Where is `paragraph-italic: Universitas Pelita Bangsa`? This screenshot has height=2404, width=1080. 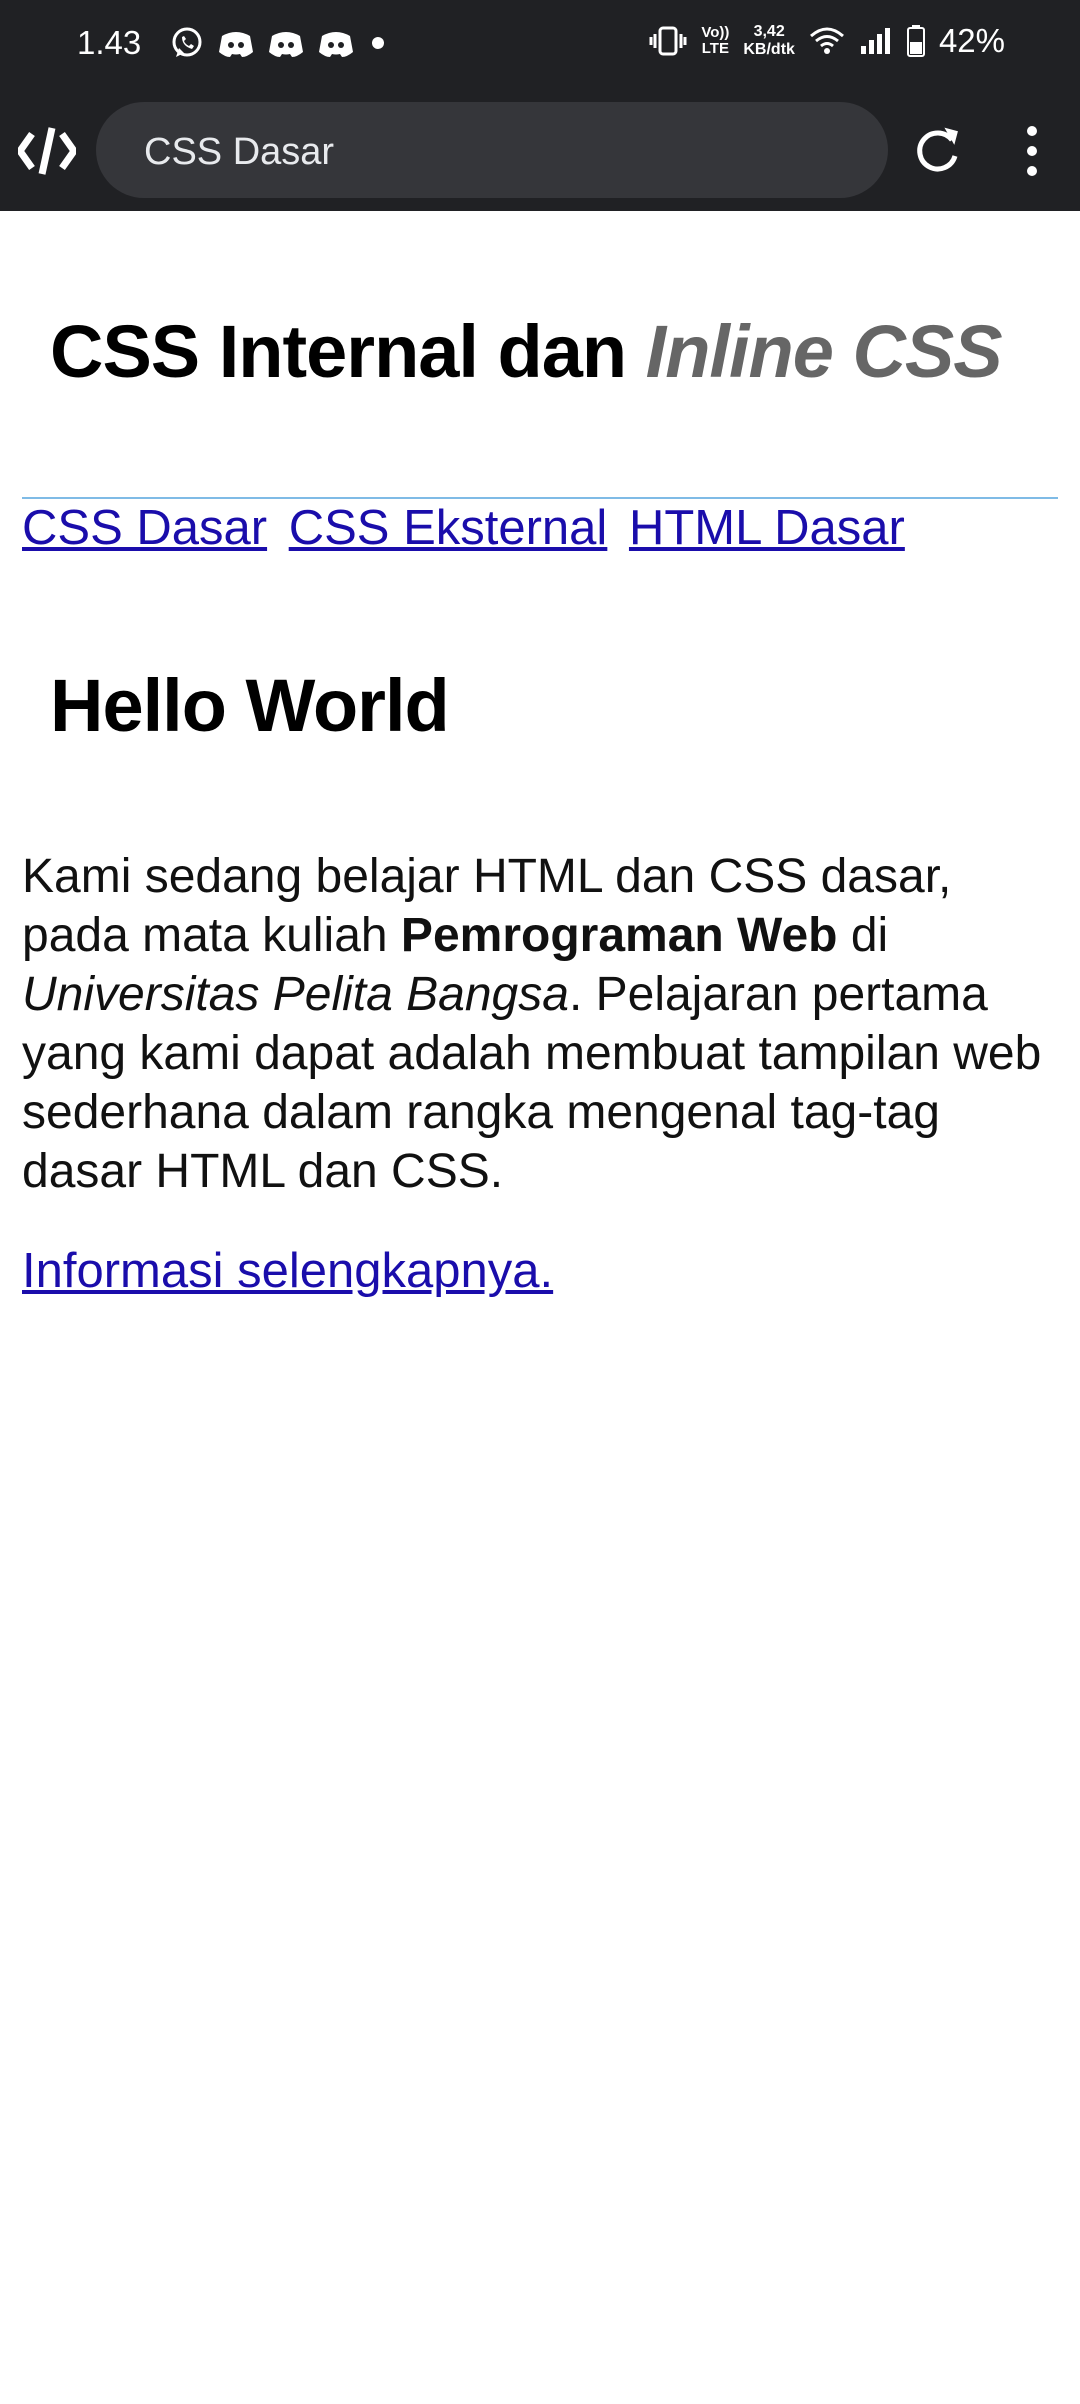
paragraph-italic: Universitas Pelita Bangsa is located at coordinates (295, 994).